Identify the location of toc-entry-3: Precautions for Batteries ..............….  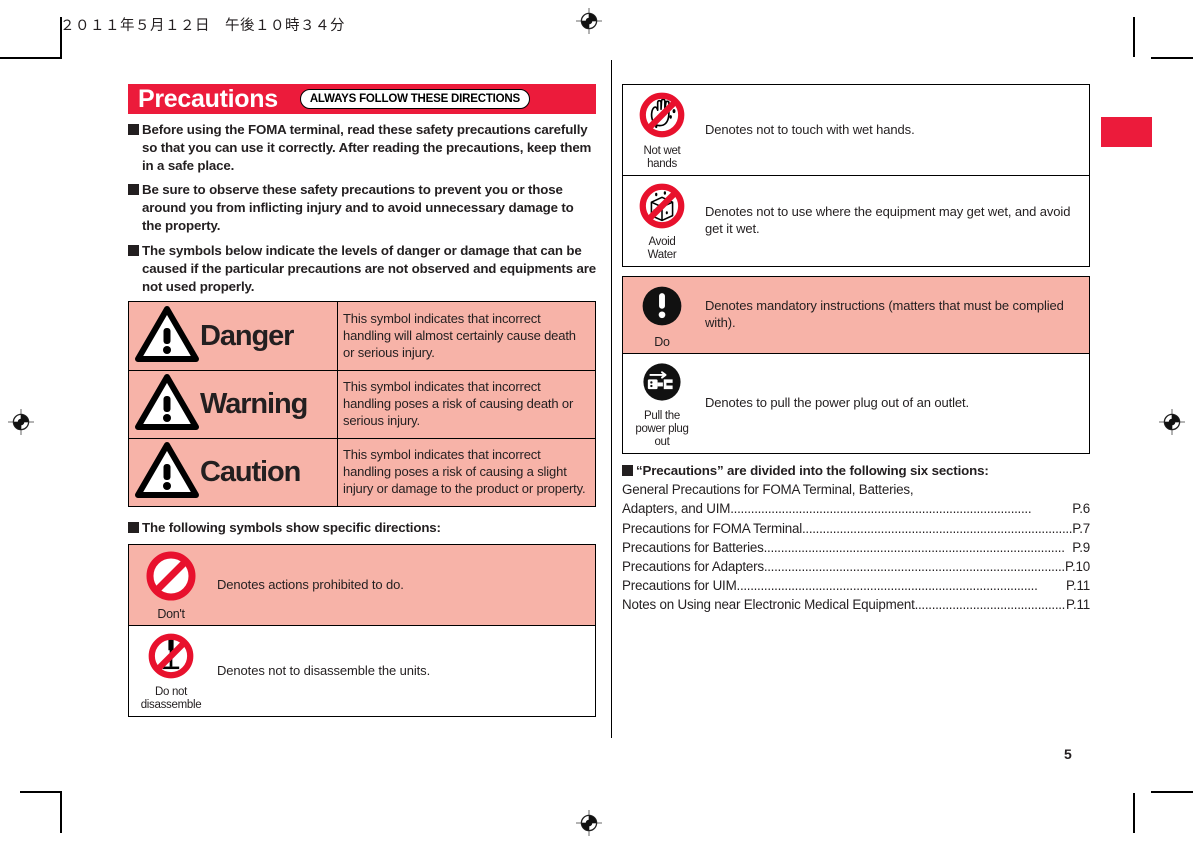
(856, 547).